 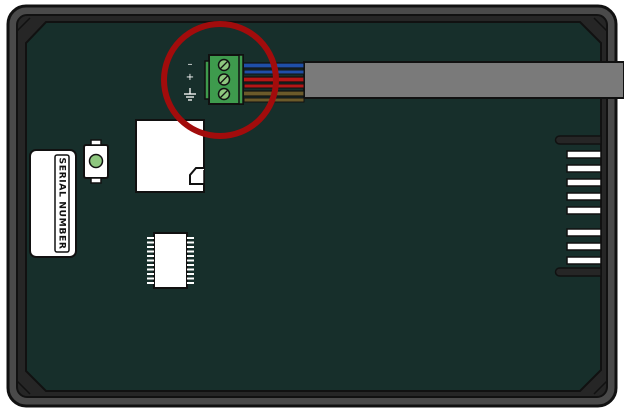 I want to click on edge-connector-slot, so click(x=578, y=140).